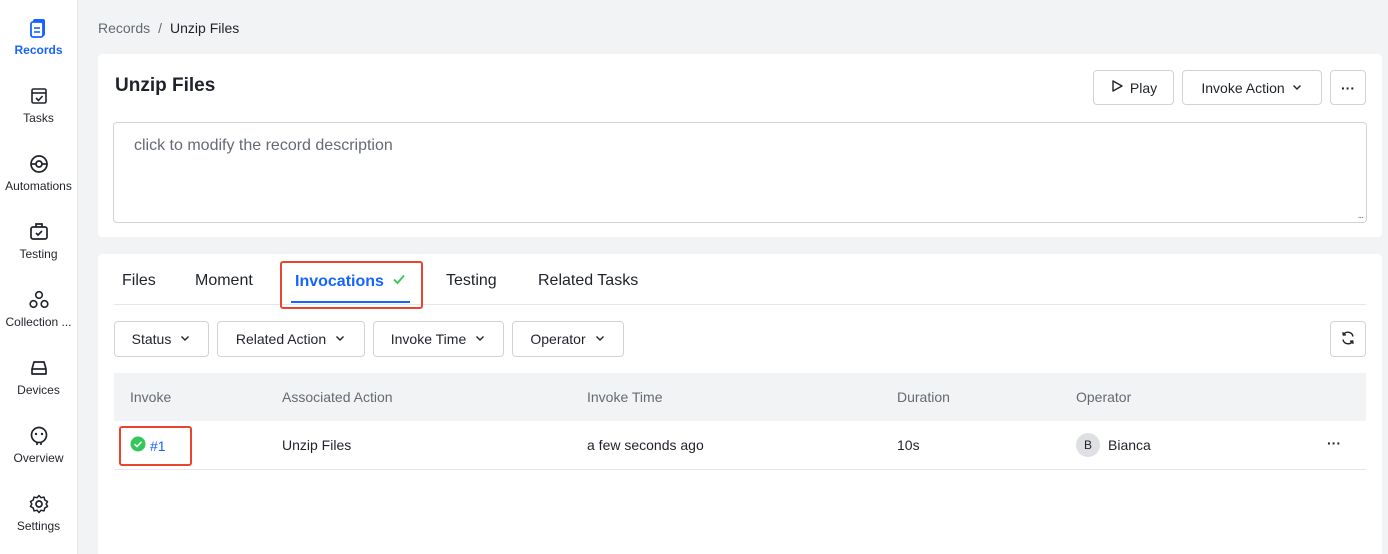  Describe the element at coordinates (38, 50) in the screenshot. I see `sidebar-item-label: Records` at that location.